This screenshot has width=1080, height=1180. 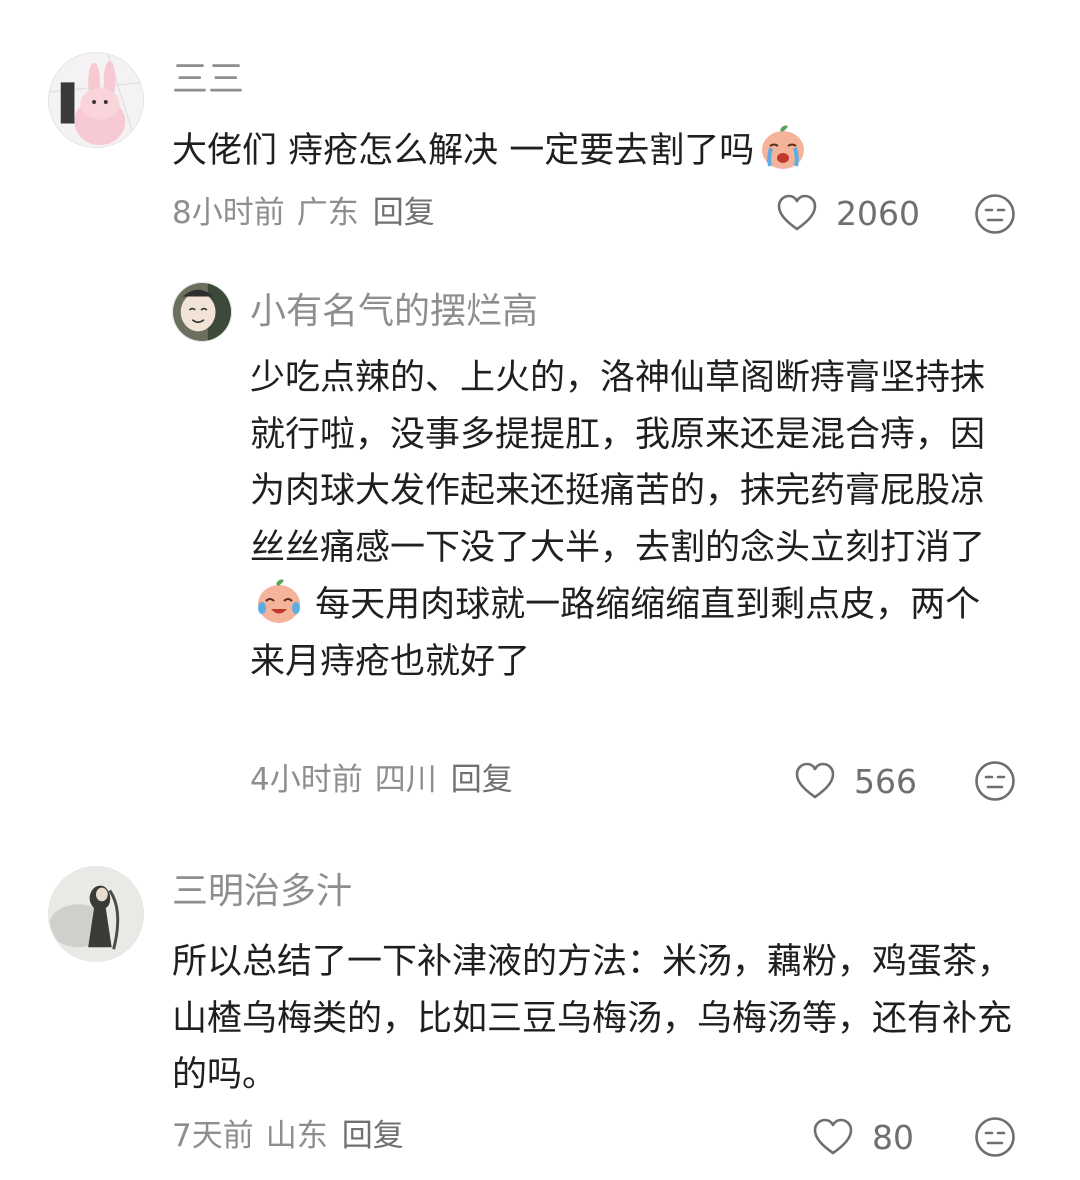 I want to click on reply-time: 4小时前, so click(x=306, y=780).